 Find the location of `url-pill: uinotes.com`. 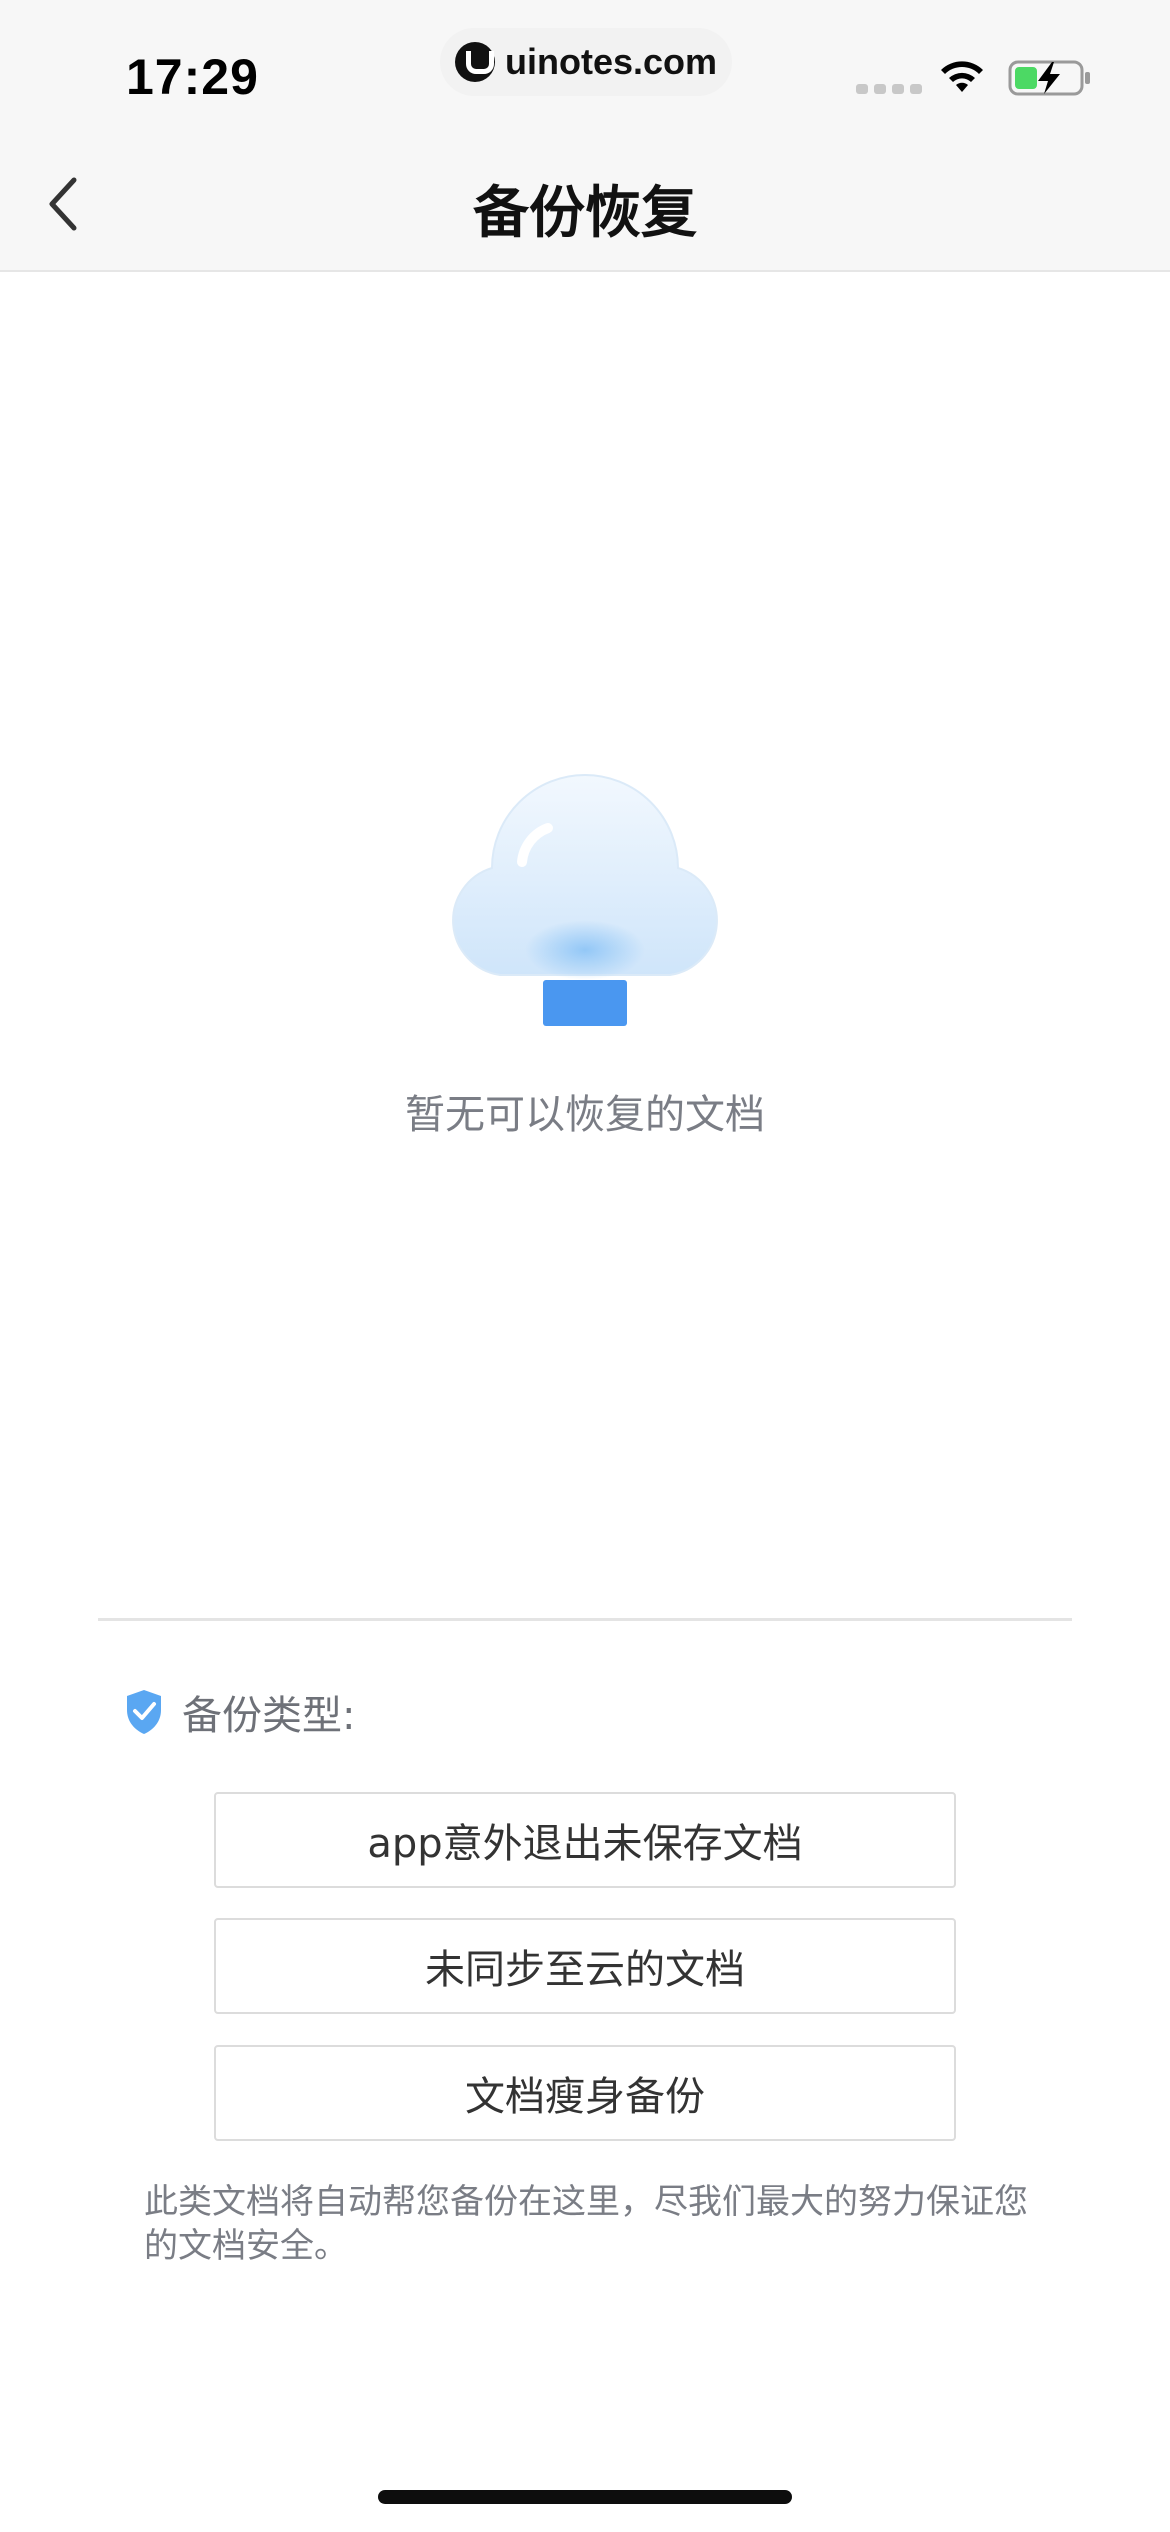

url-pill: uinotes.com is located at coordinates (586, 62).